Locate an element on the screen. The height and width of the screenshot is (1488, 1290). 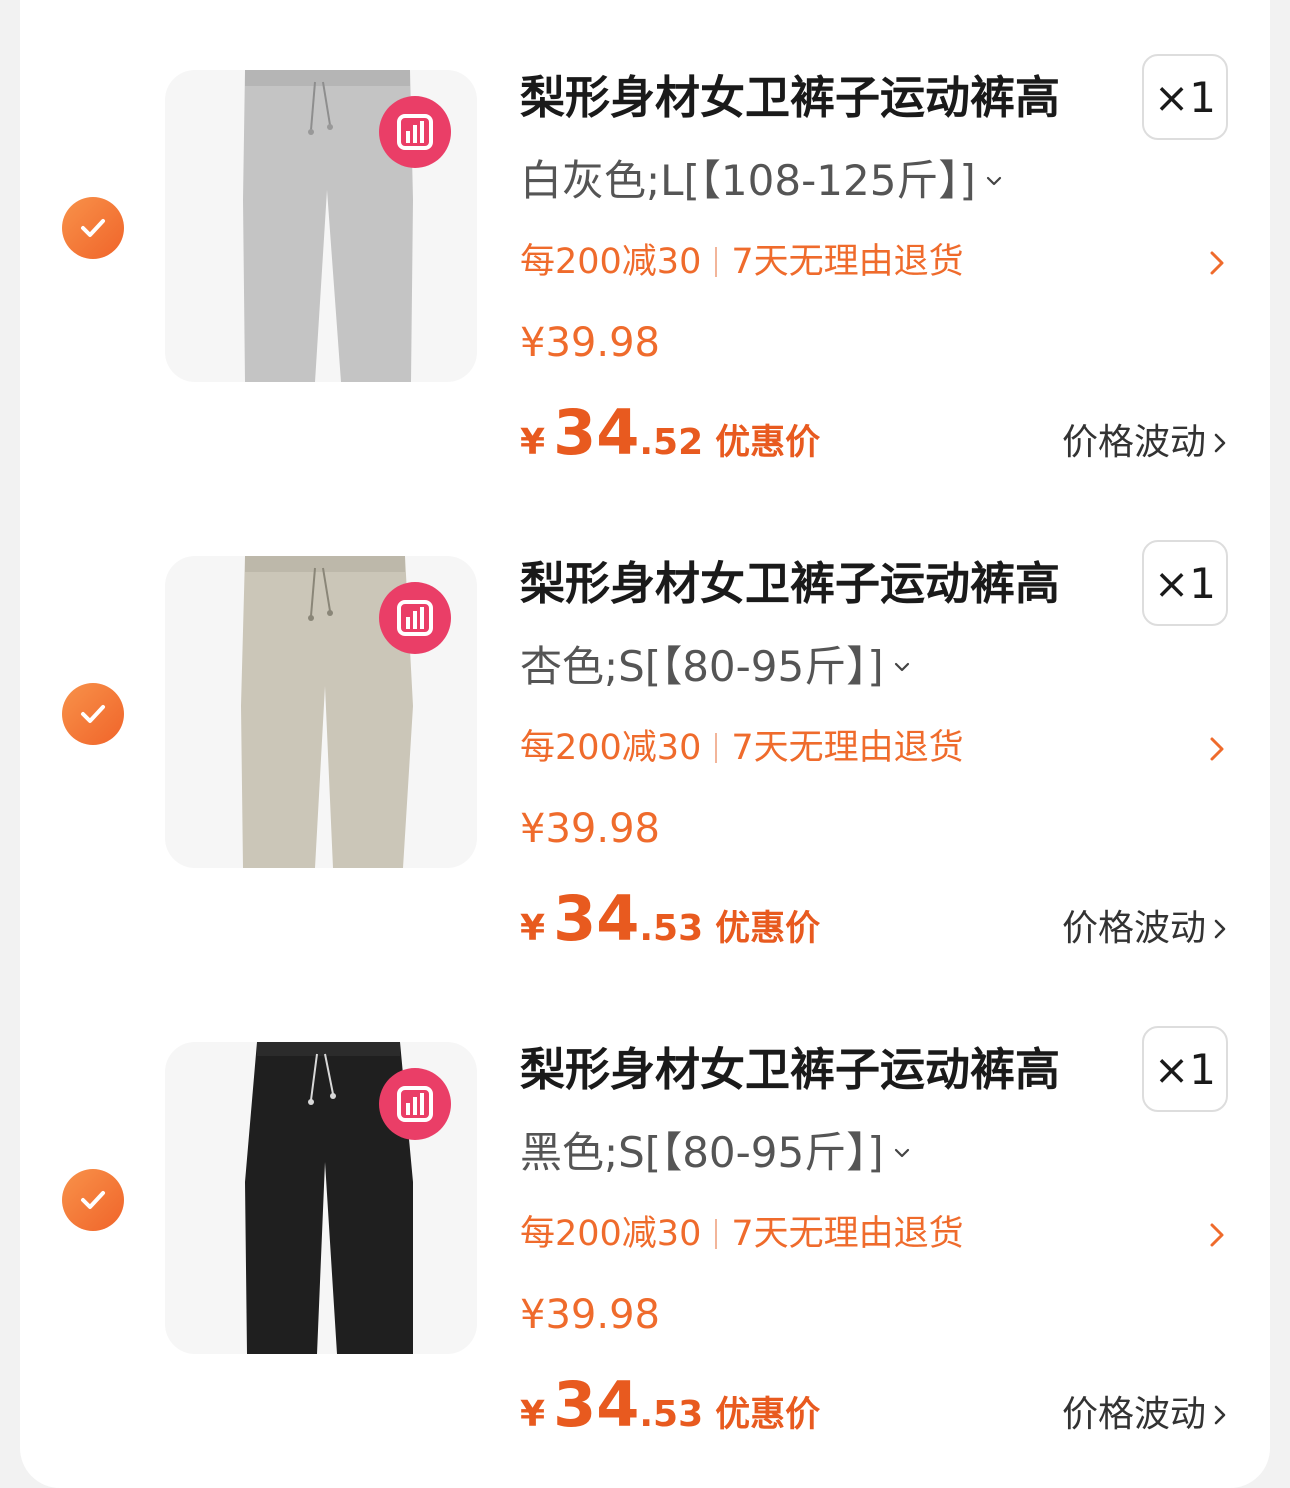
sku-selector: 杏色;S[【80-95斤】] is located at coordinates (716, 667).